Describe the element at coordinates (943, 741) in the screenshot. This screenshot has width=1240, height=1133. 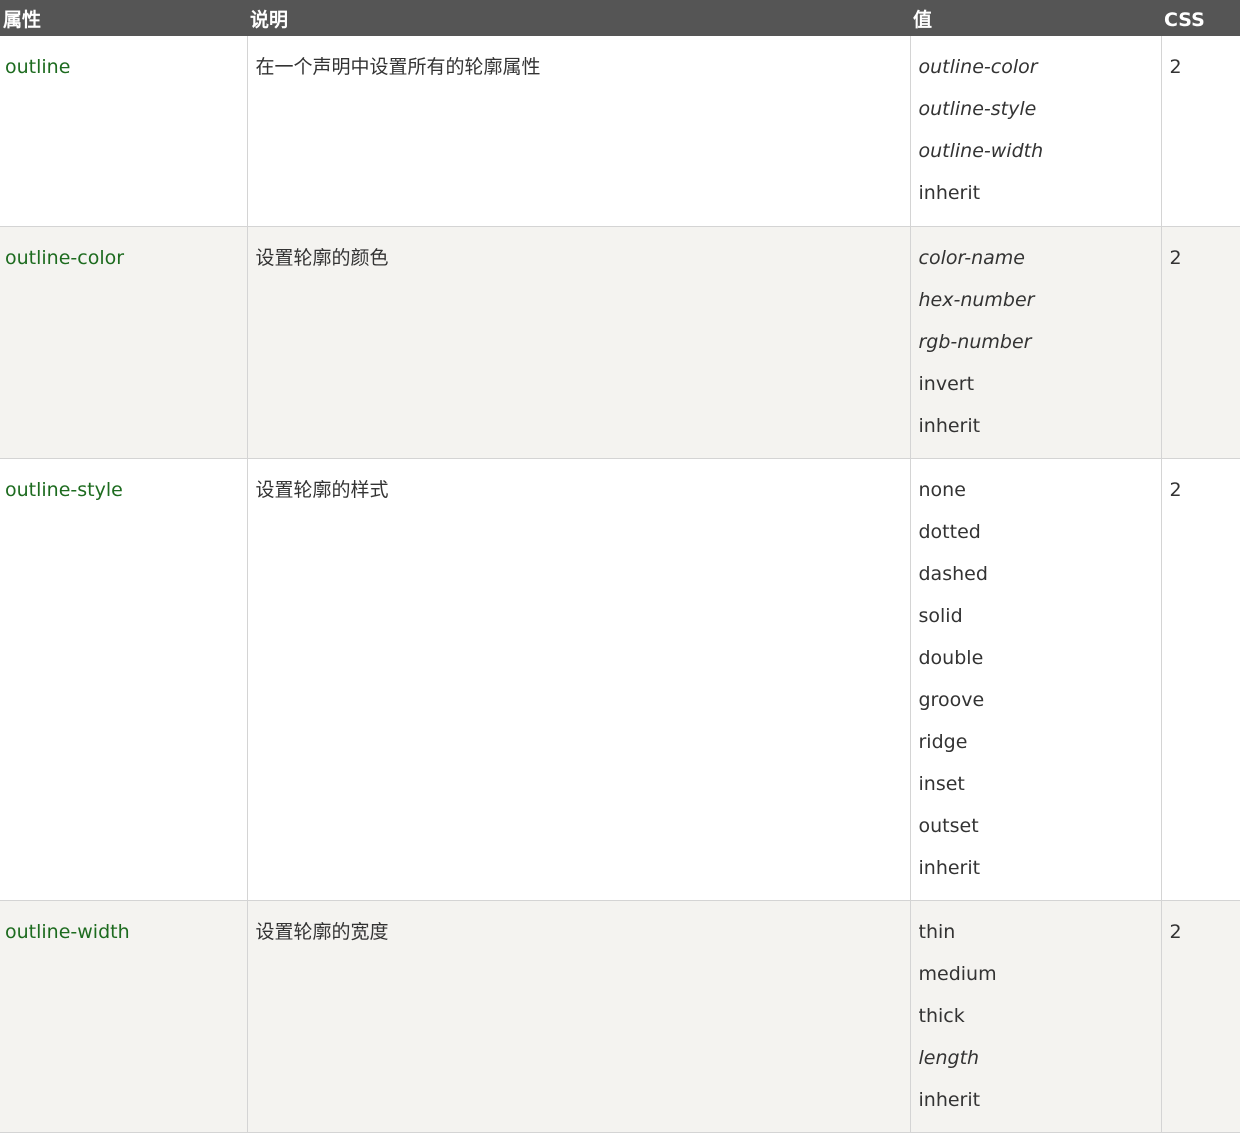
I see `value-item: ridge` at that location.